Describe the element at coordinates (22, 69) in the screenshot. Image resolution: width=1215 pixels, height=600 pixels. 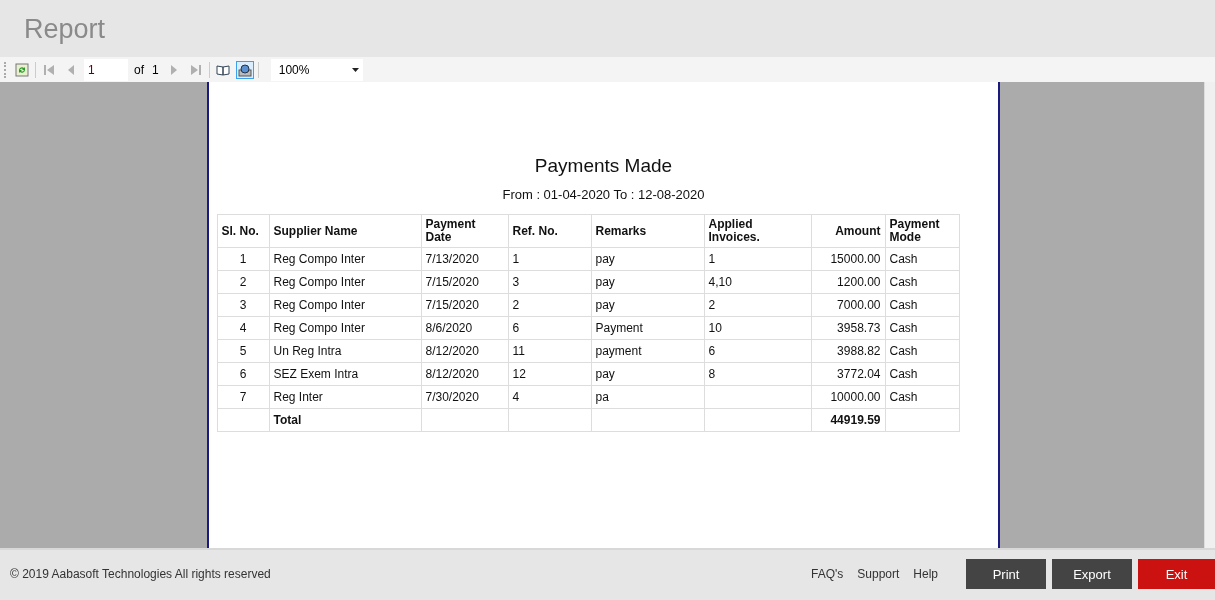
I see `refresh-icon` at that location.